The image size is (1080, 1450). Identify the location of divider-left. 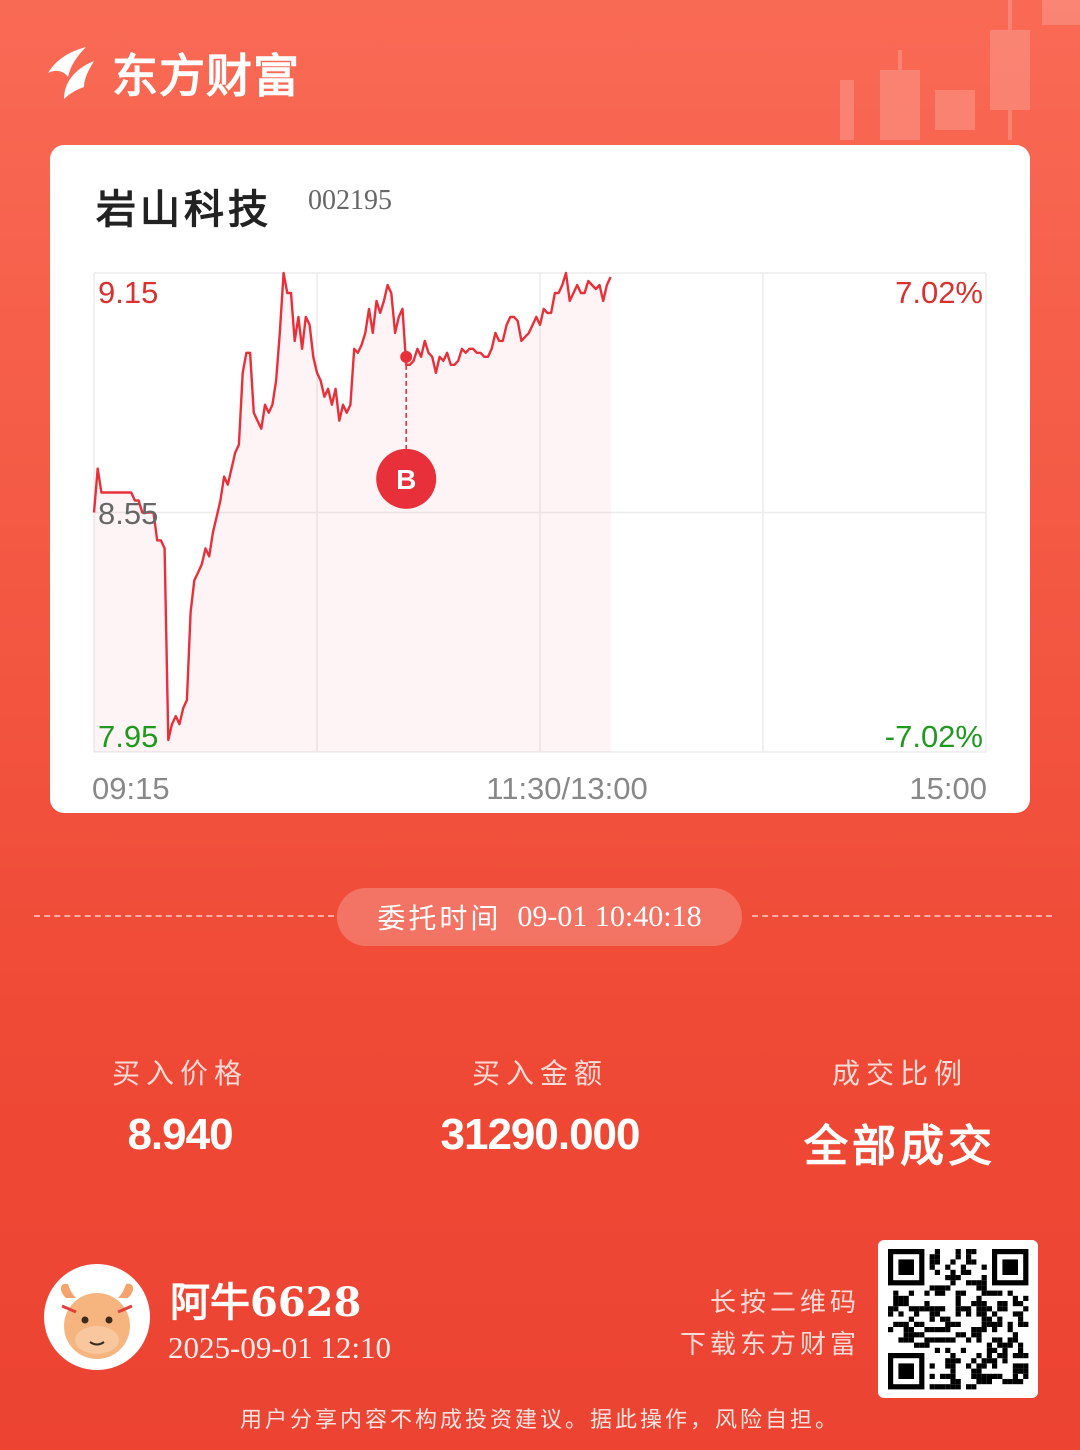
(184, 916).